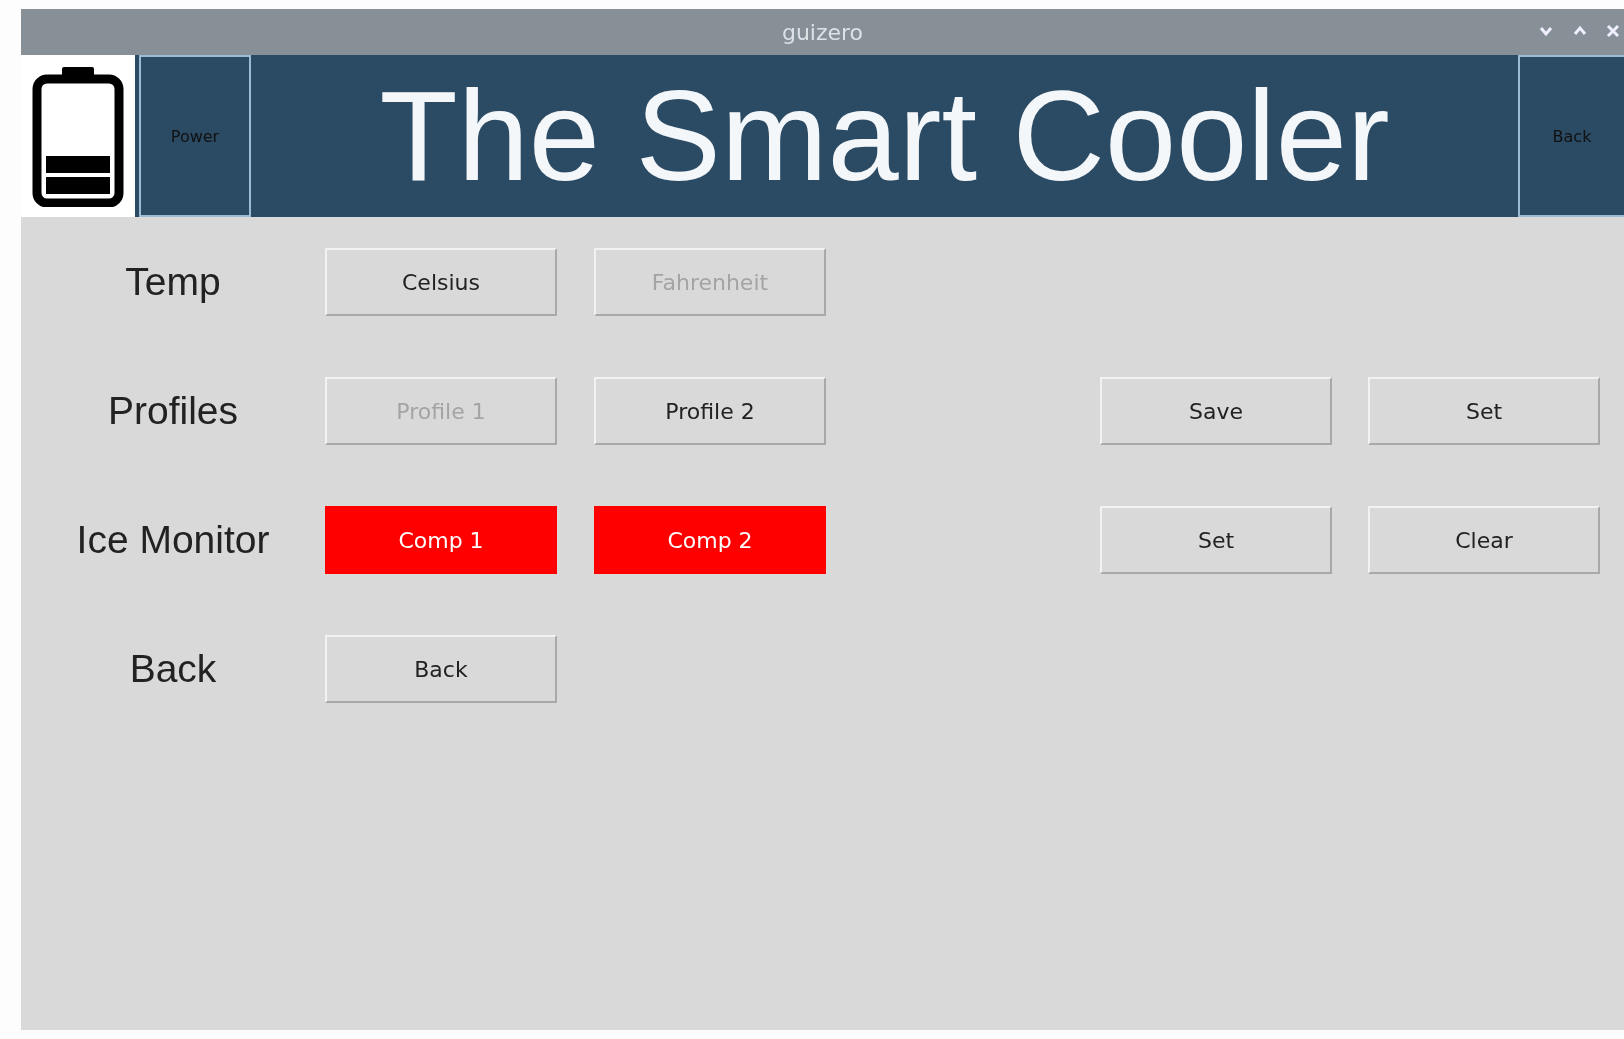 The height and width of the screenshot is (1039, 1624). What do you see at coordinates (710, 411) in the screenshot?
I see `option-button: Profile 2` at bounding box center [710, 411].